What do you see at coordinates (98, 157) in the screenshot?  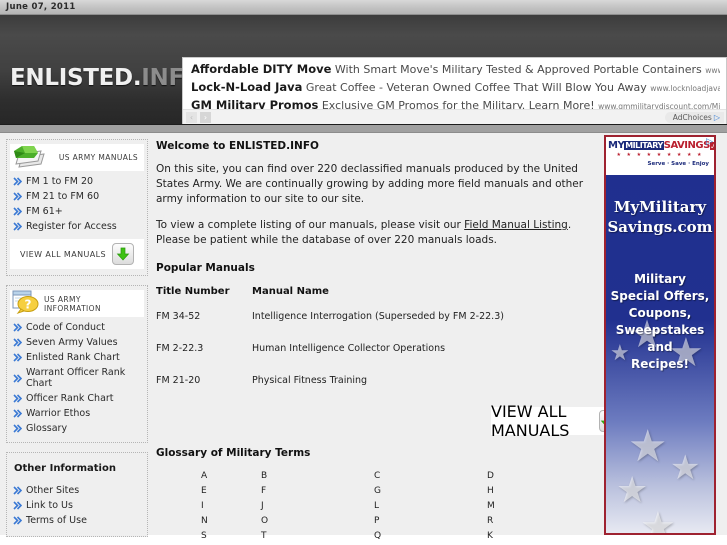 I see `panel-header-label: US ARMY MANUALS` at bounding box center [98, 157].